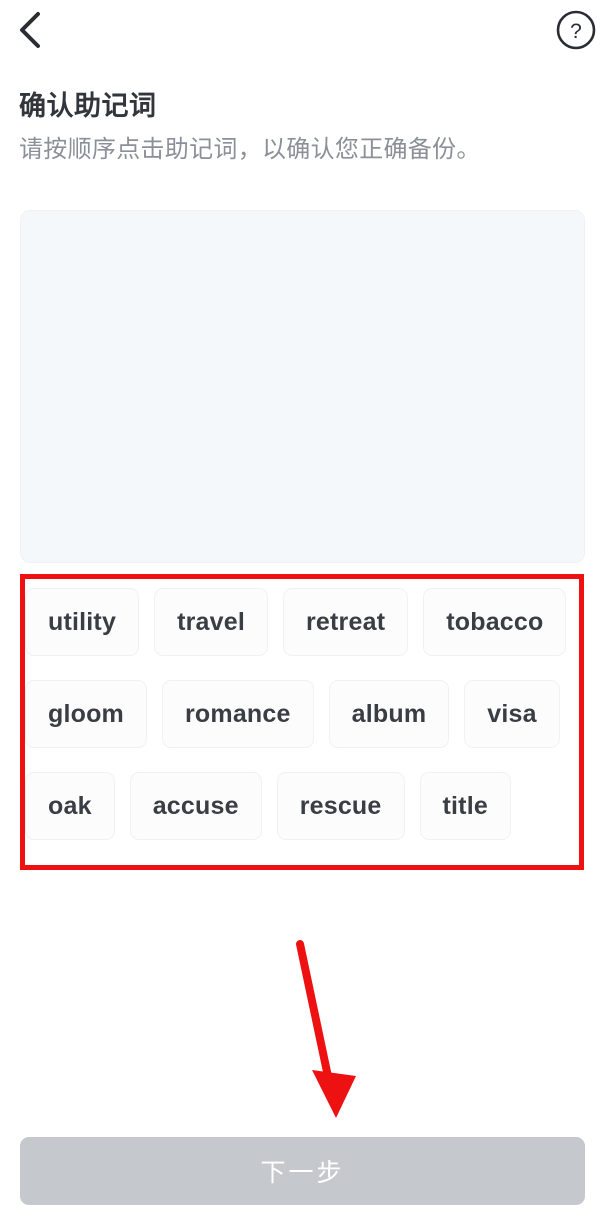  What do you see at coordinates (495, 622) in the screenshot?
I see `word-chip: tobacco` at bounding box center [495, 622].